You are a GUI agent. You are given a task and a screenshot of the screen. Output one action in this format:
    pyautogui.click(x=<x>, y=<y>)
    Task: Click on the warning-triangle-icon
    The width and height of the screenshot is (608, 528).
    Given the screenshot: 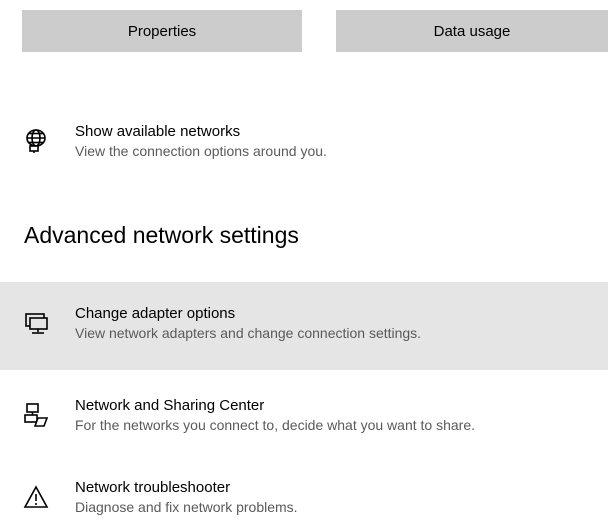 What is the action you would take?
    pyautogui.click(x=36, y=497)
    